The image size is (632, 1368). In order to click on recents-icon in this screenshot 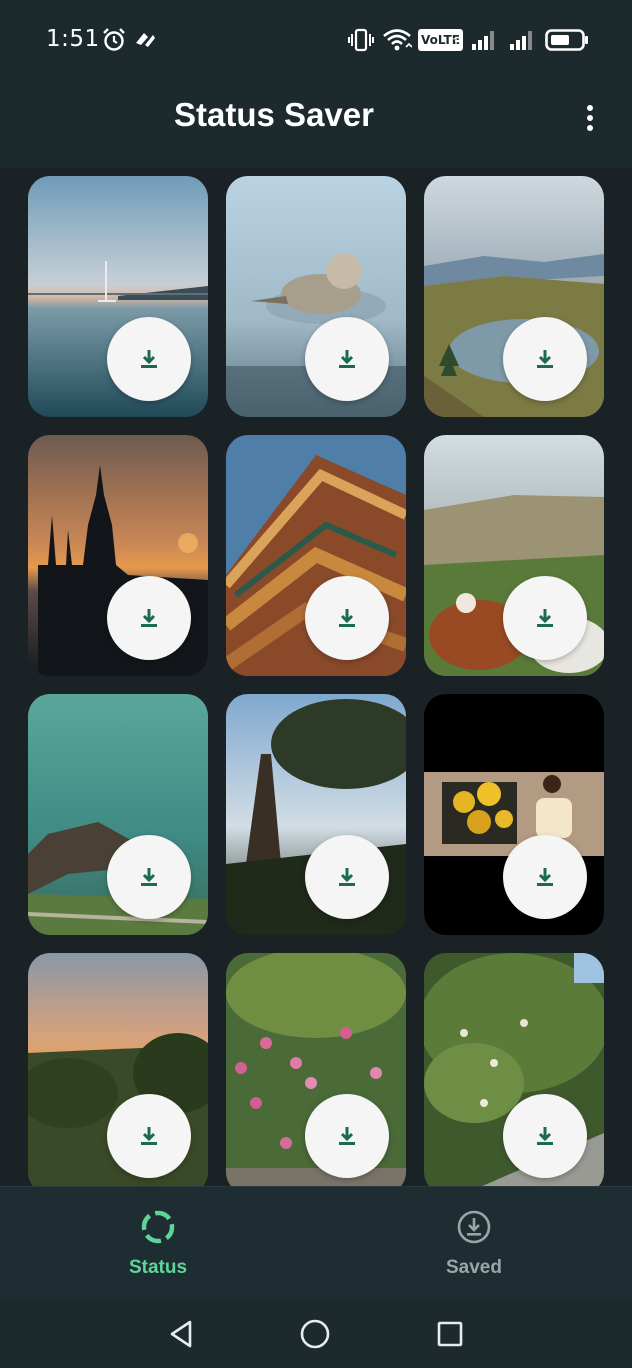, I will do `click(450, 1334)`.